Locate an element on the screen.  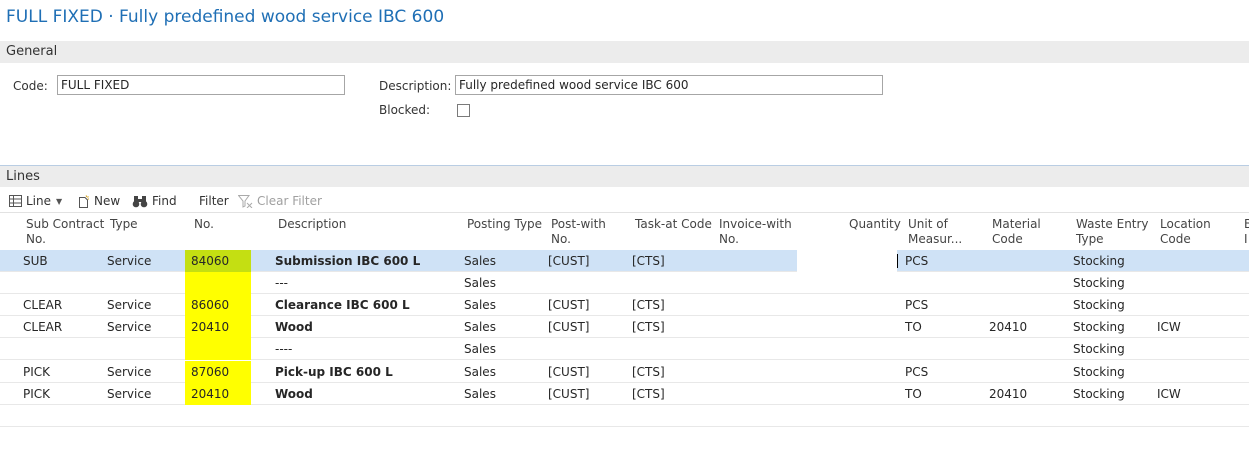
header-description: Description is located at coordinates (312, 224).